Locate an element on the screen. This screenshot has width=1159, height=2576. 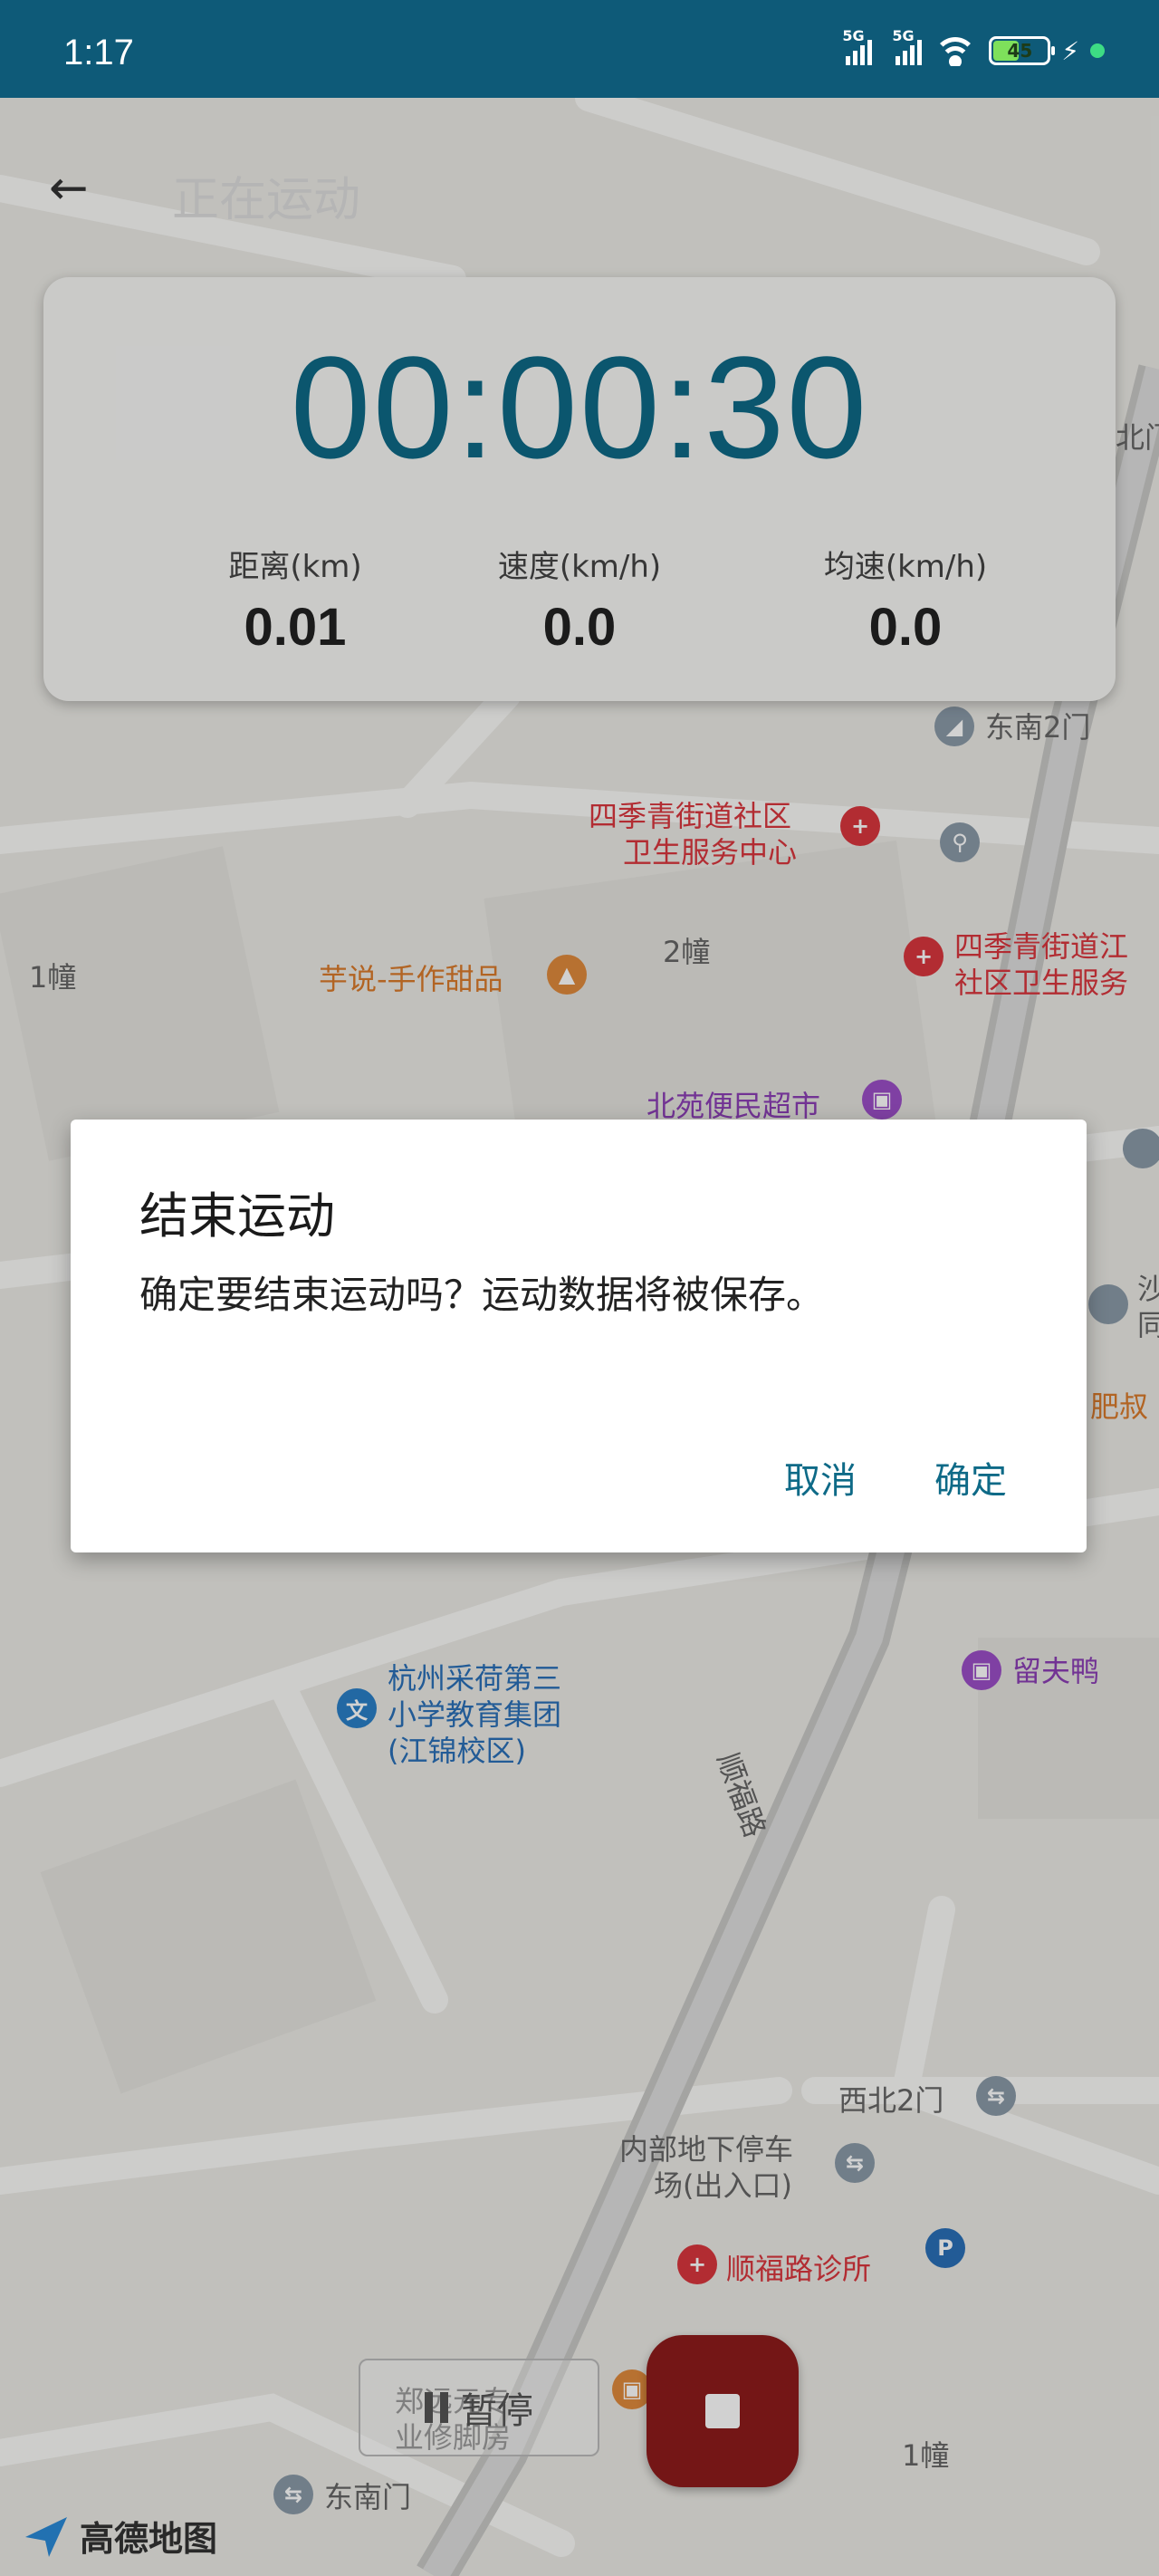
battery-icon: 45 is located at coordinates (1023, 50).